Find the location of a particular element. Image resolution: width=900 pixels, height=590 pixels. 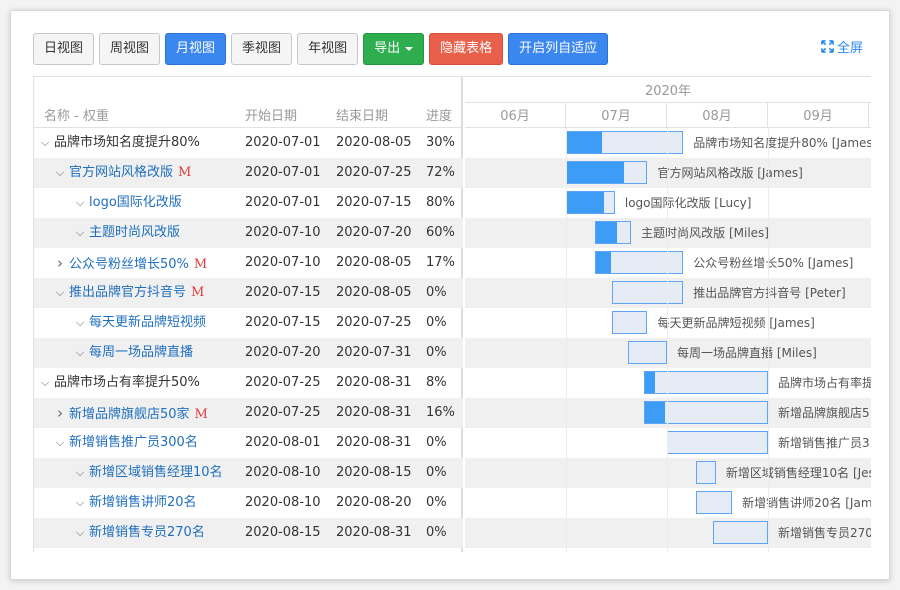

column-header-end: 结束日期 is located at coordinates (362, 114).